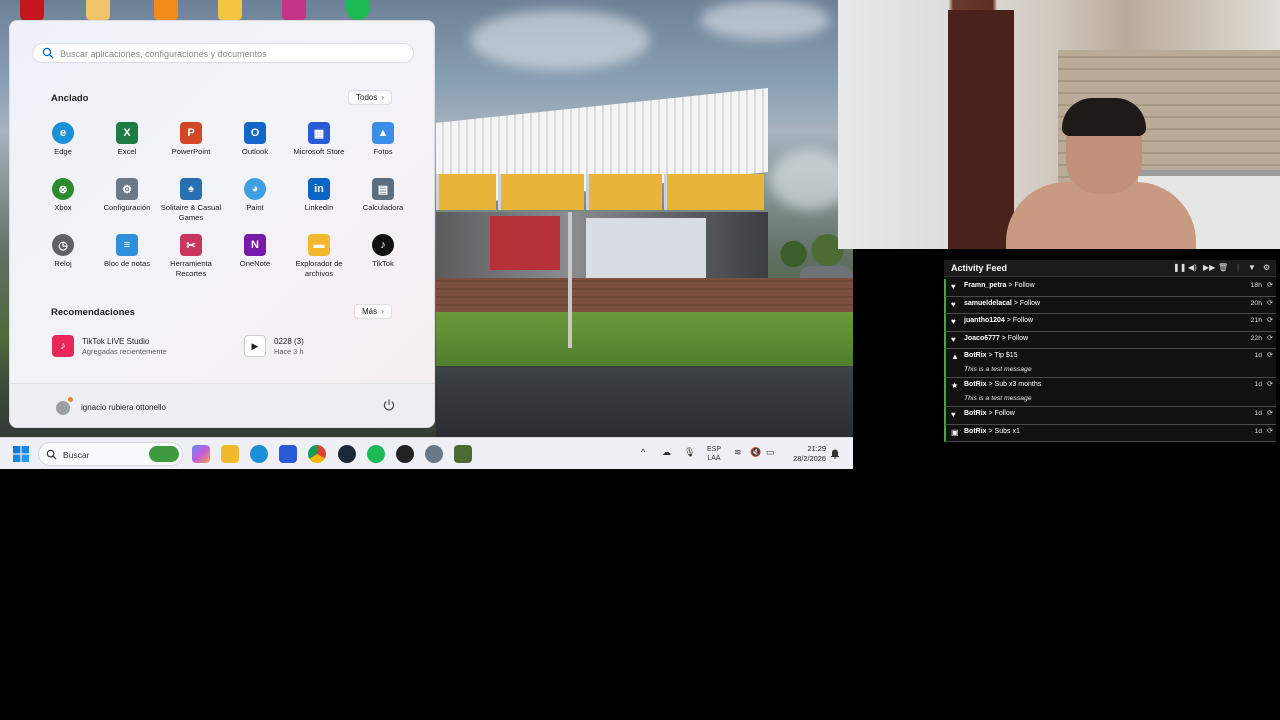  Describe the element at coordinates (955, 432) in the screenshot. I see `gift-icon: ▣` at that location.